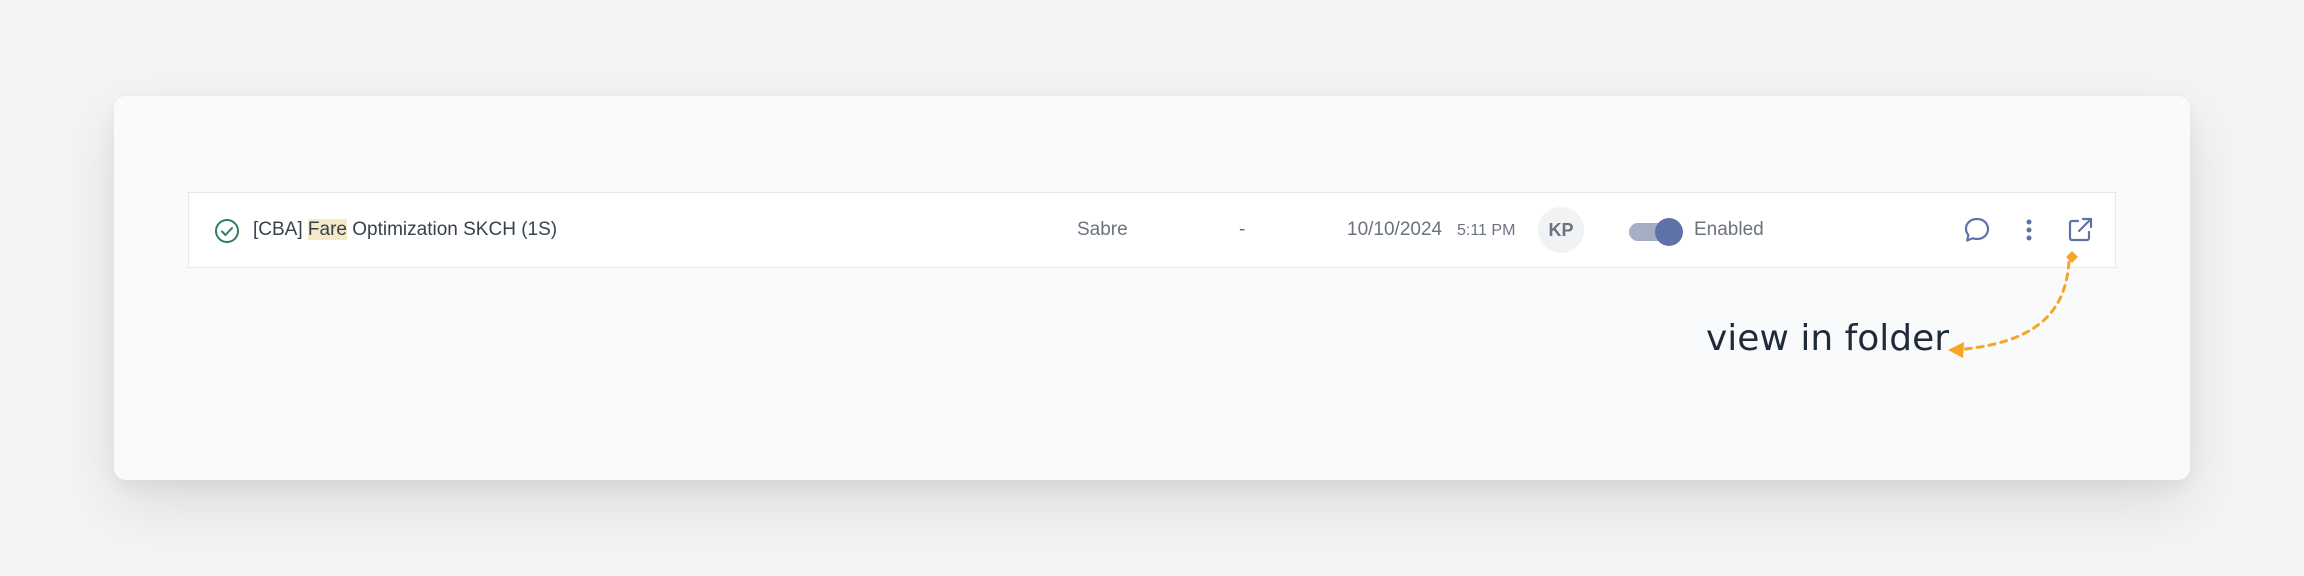 The width and height of the screenshot is (2304, 576). Describe the element at coordinates (2080, 230) in the screenshot. I see `external-link-icon` at that location.